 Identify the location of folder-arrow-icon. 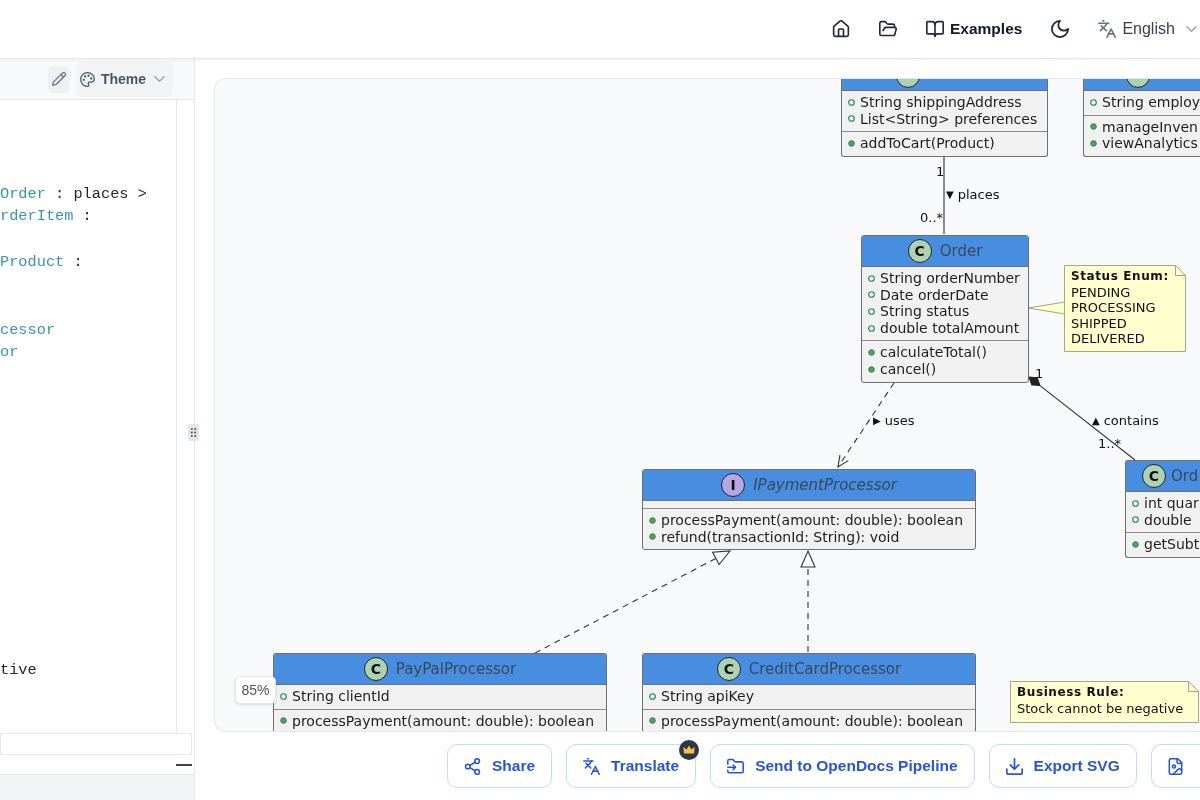
(736, 766).